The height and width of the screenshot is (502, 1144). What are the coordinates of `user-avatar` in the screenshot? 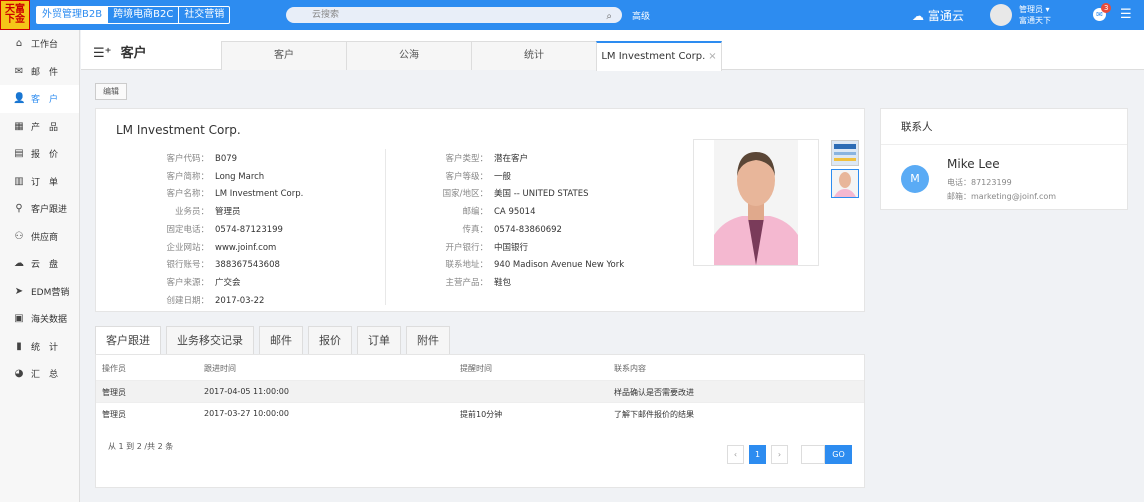 It's located at (1001, 15).